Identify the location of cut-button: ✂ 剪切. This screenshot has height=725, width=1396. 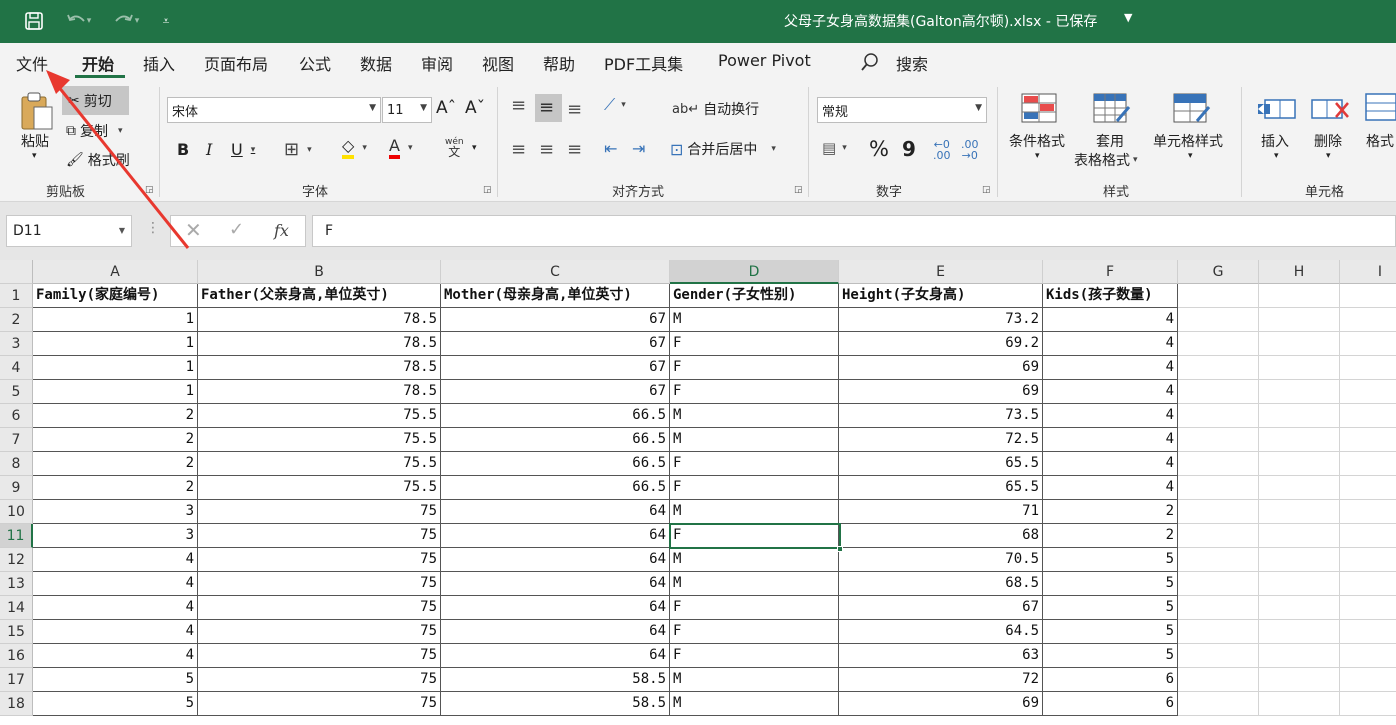
(90, 101).